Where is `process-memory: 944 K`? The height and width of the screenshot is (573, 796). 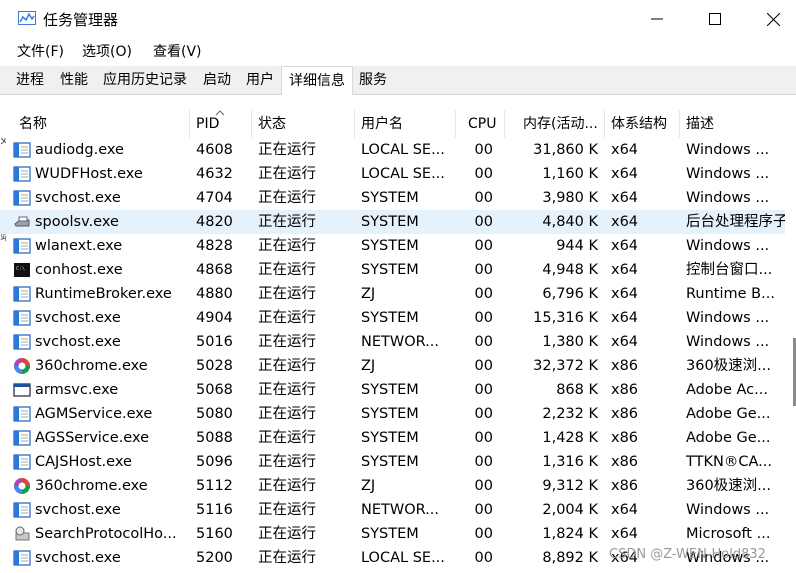
process-memory: 944 K is located at coordinates (577, 246).